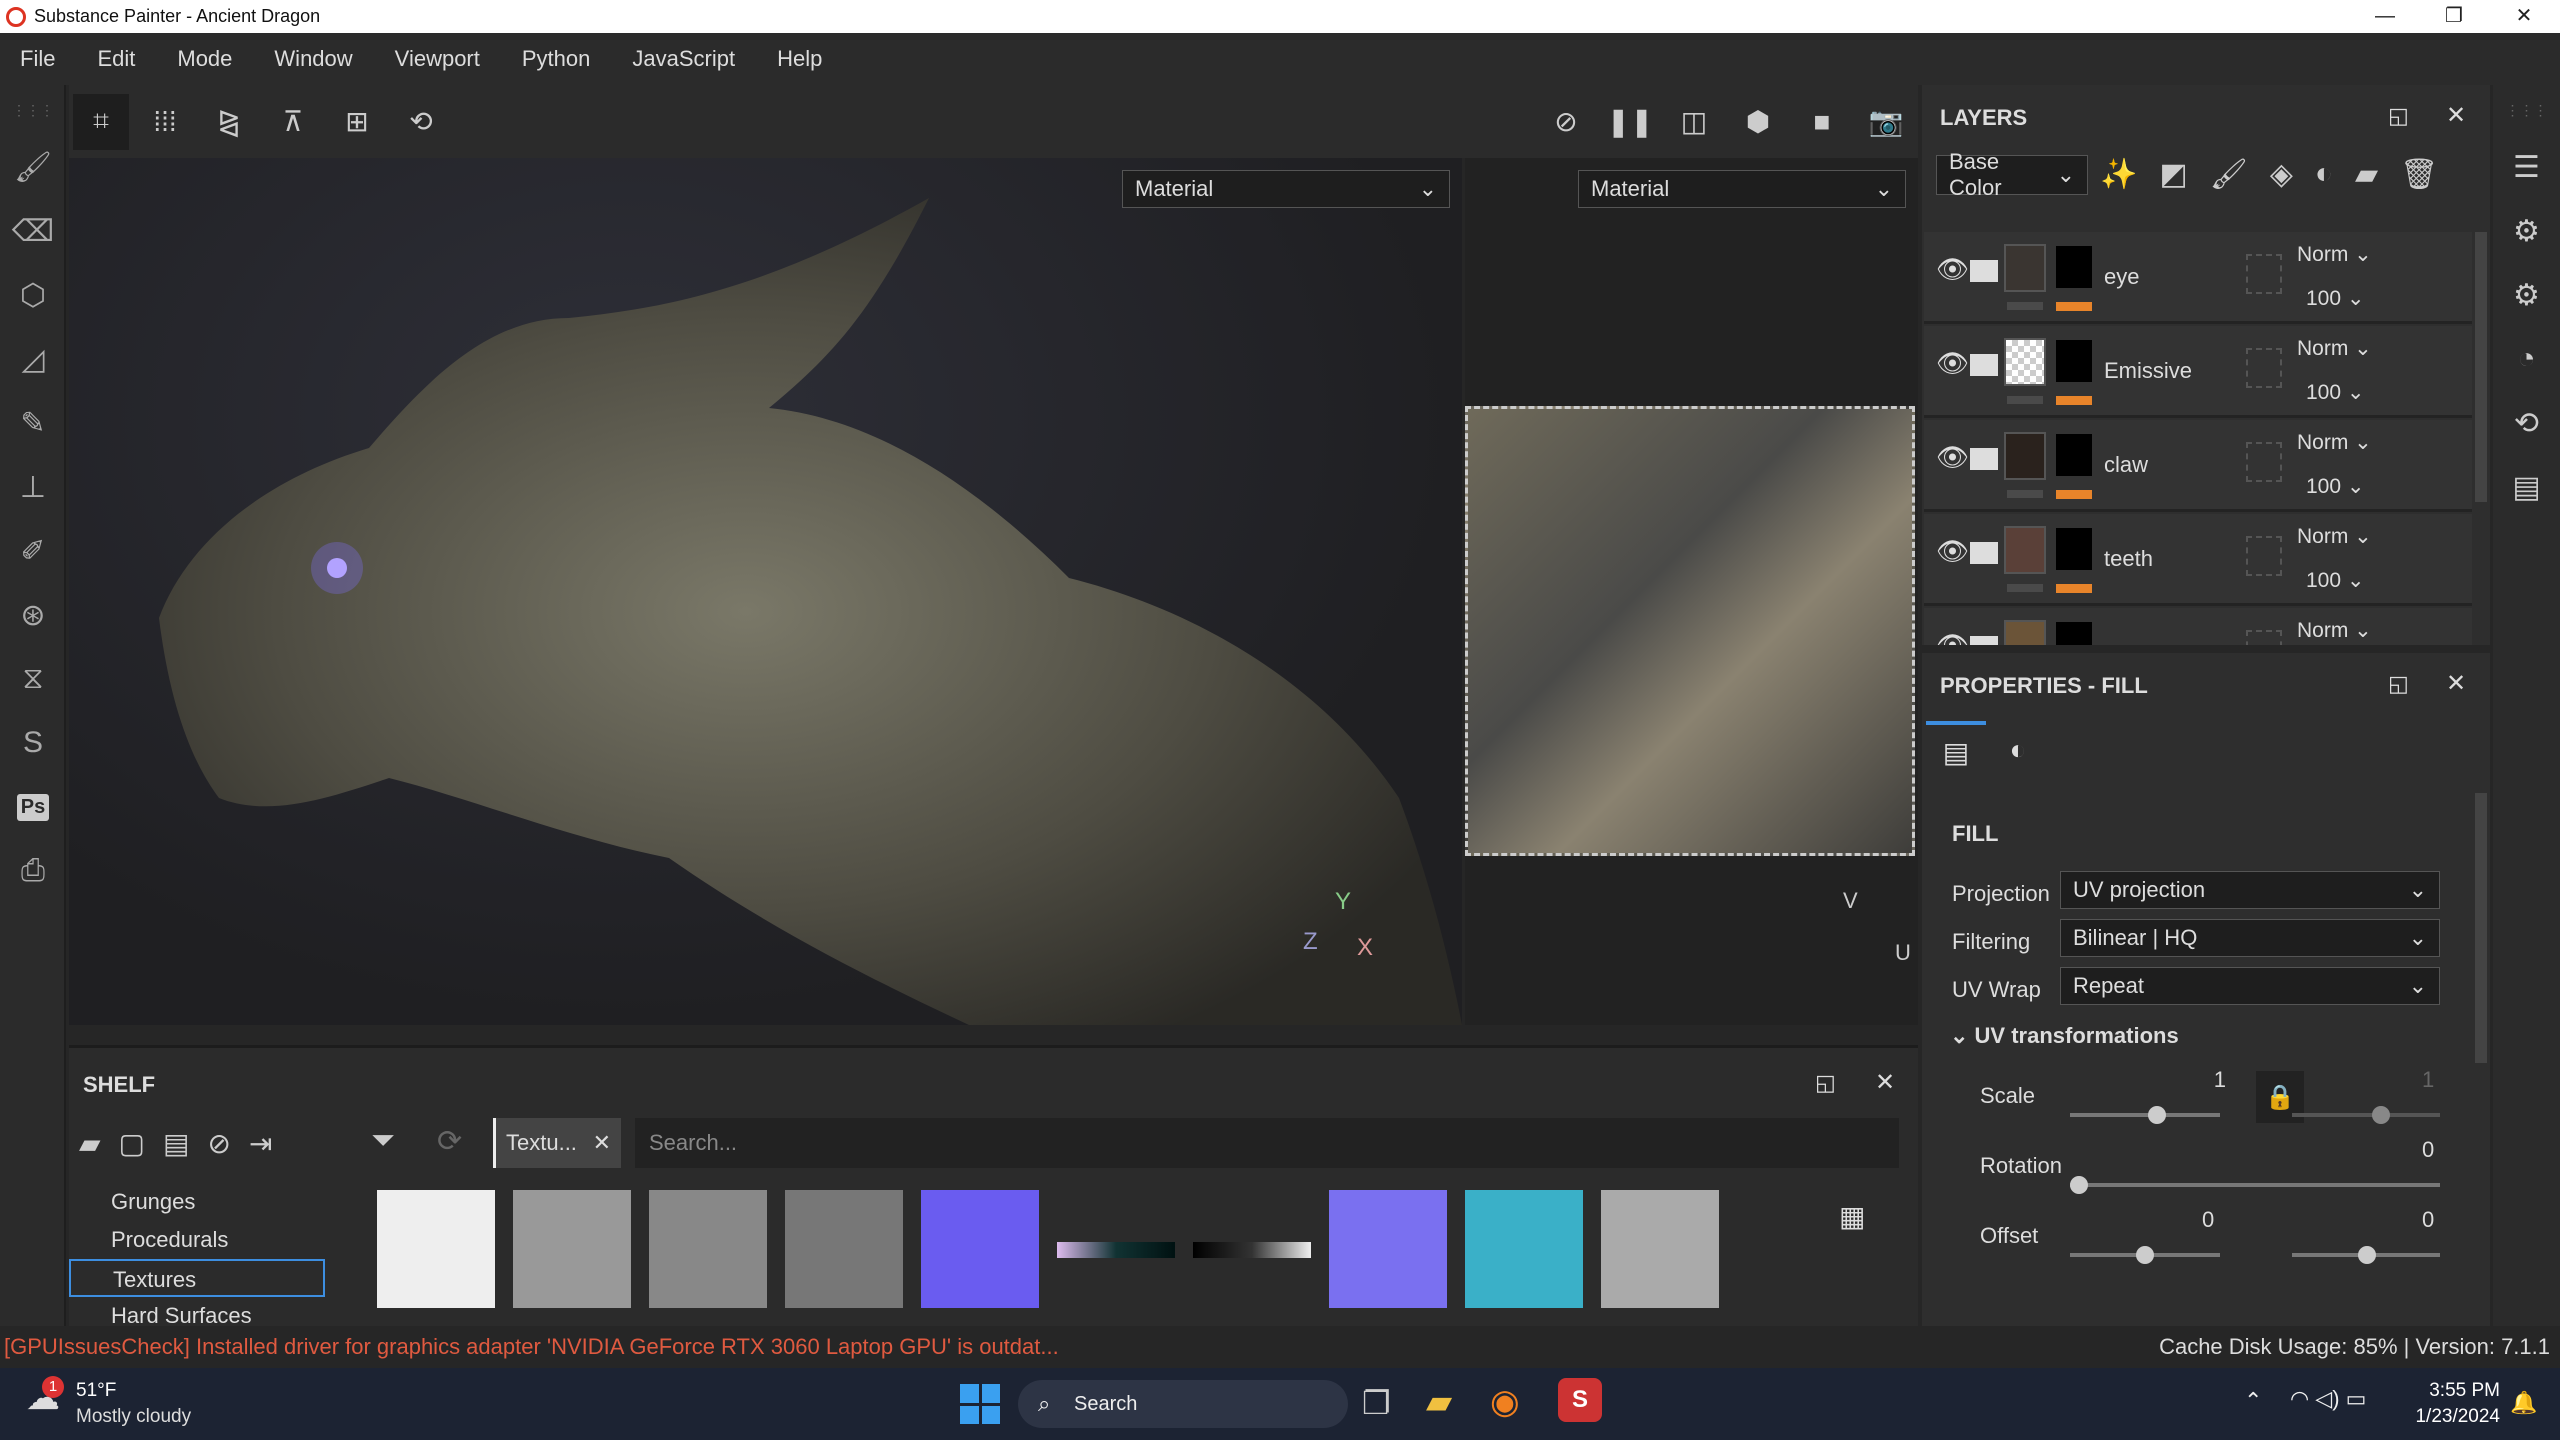  I want to click on layer-row: 👁 eye Norm ⌄ 100 ⌄, so click(2198, 278).